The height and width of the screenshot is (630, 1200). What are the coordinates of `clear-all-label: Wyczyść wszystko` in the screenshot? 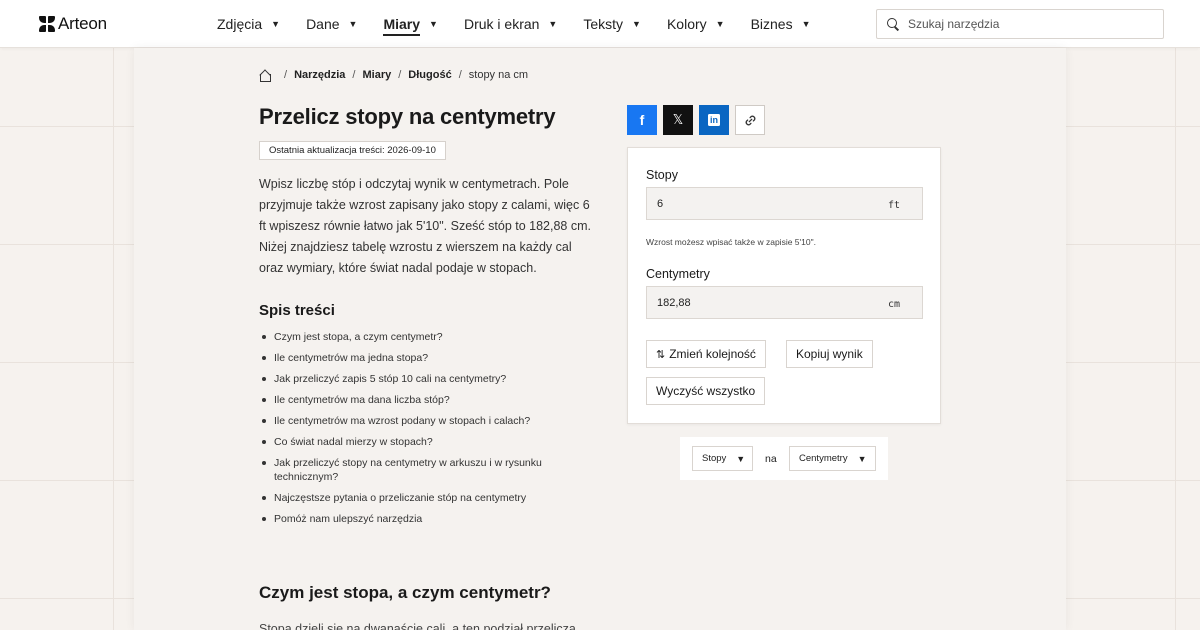 It's located at (706, 391).